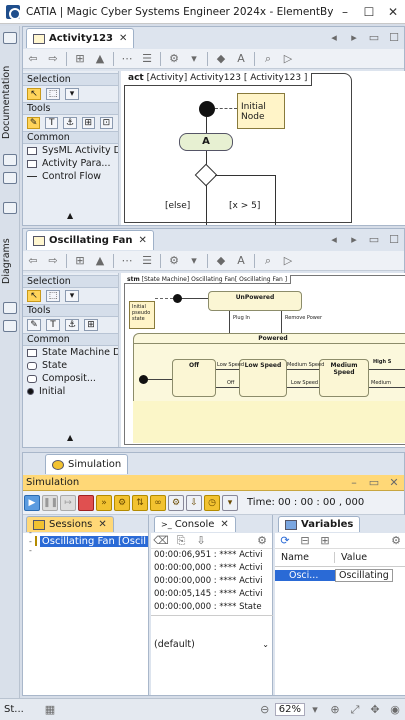  Describe the element at coordinates (305, 541) in the screenshot. I see `collapse-icon: ⊟` at that location.